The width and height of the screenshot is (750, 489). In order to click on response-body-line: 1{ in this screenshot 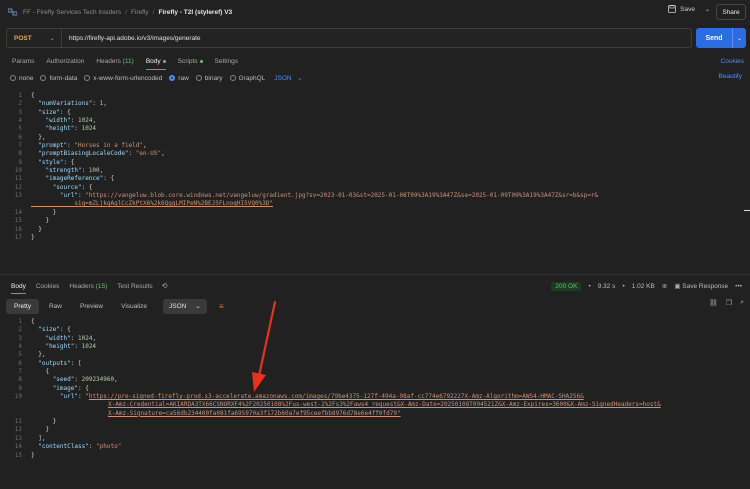, I will do `click(372, 322)`.